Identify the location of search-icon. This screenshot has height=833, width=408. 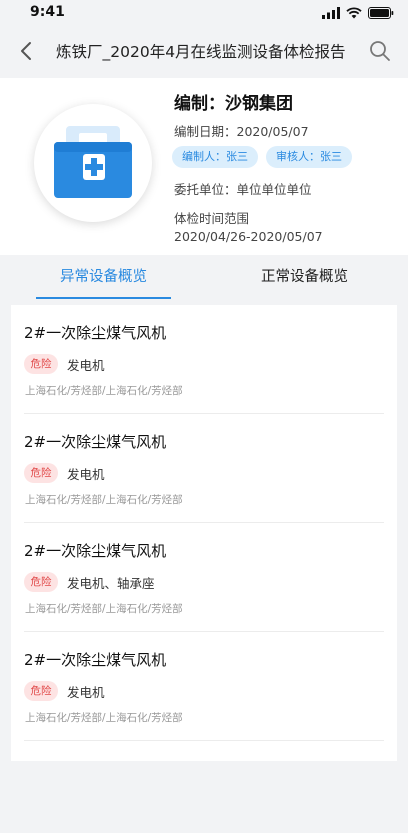
(380, 51).